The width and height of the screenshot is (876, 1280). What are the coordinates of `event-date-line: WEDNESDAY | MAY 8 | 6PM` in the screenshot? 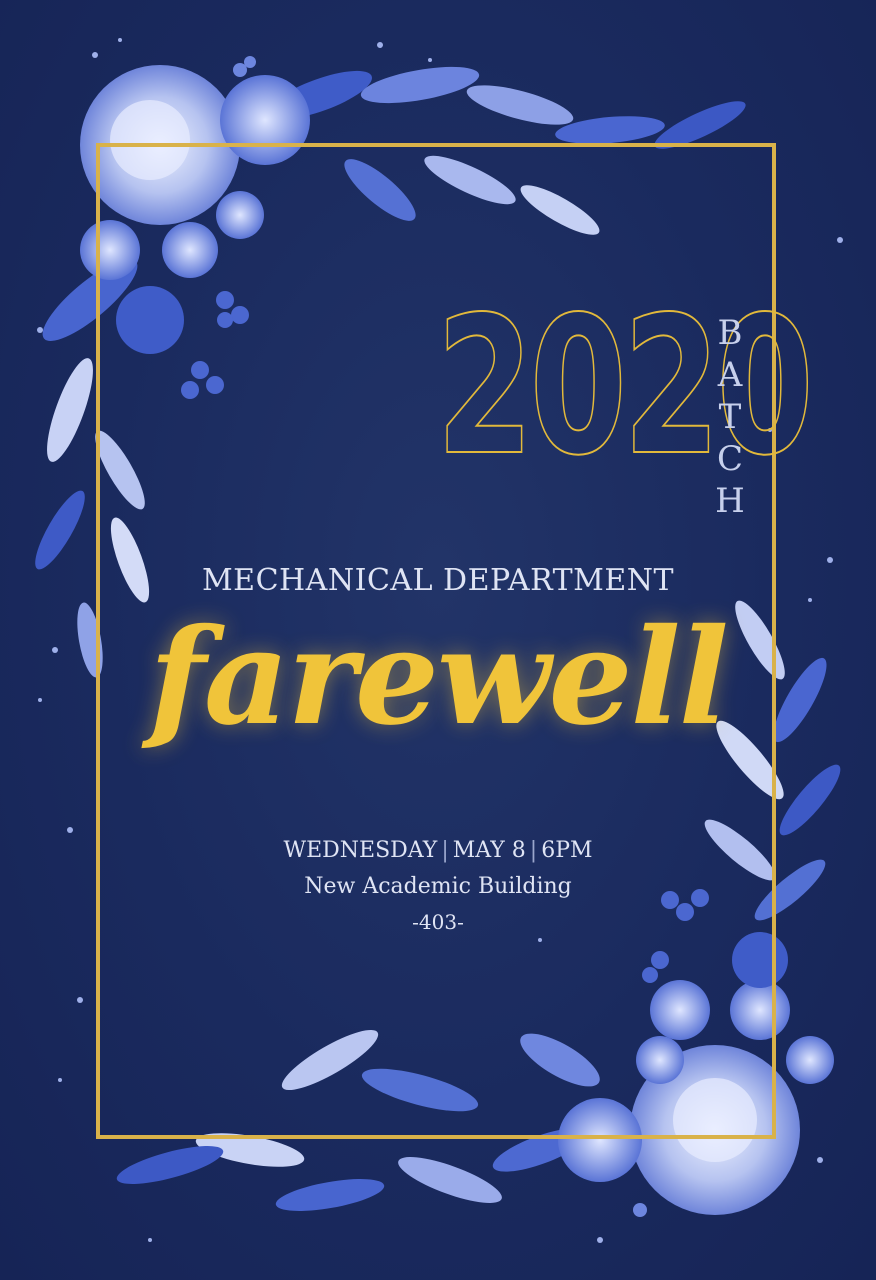 It's located at (438, 850).